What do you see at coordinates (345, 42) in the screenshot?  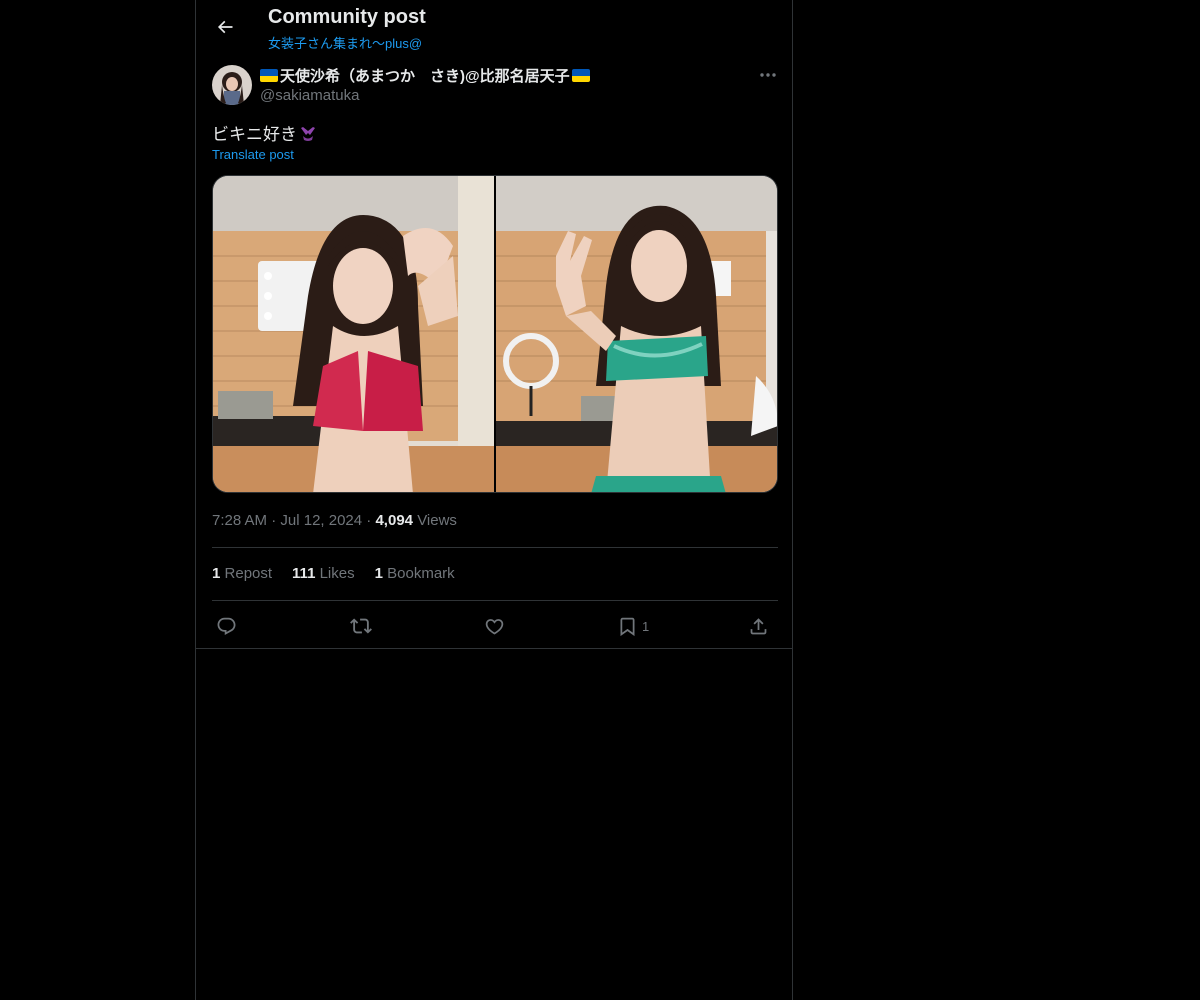 I see `community-name-link: 女装子さん集まれ〜plus@` at bounding box center [345, 42].